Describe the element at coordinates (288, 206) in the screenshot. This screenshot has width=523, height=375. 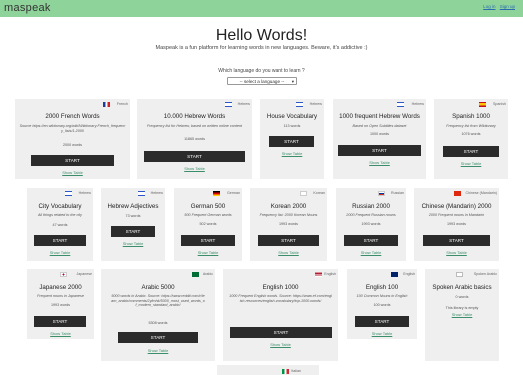
I see `course-title: Korean 2000` at that location.